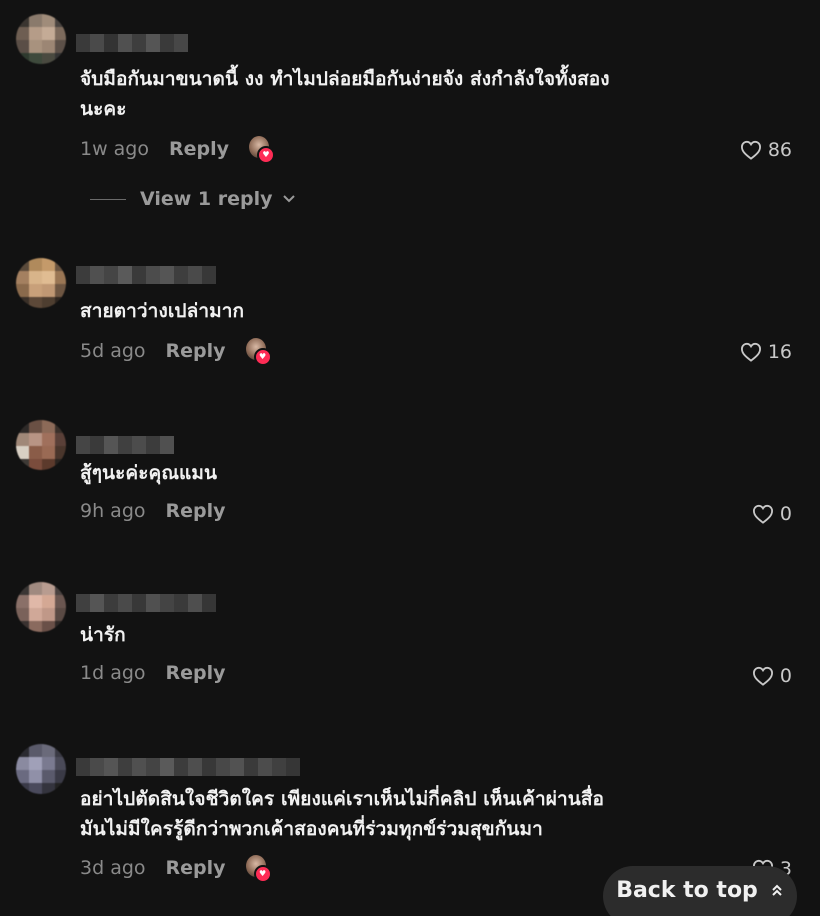 This screenshot has height=916, width=820. I want to click on like-button: 16, so click(766, 352).